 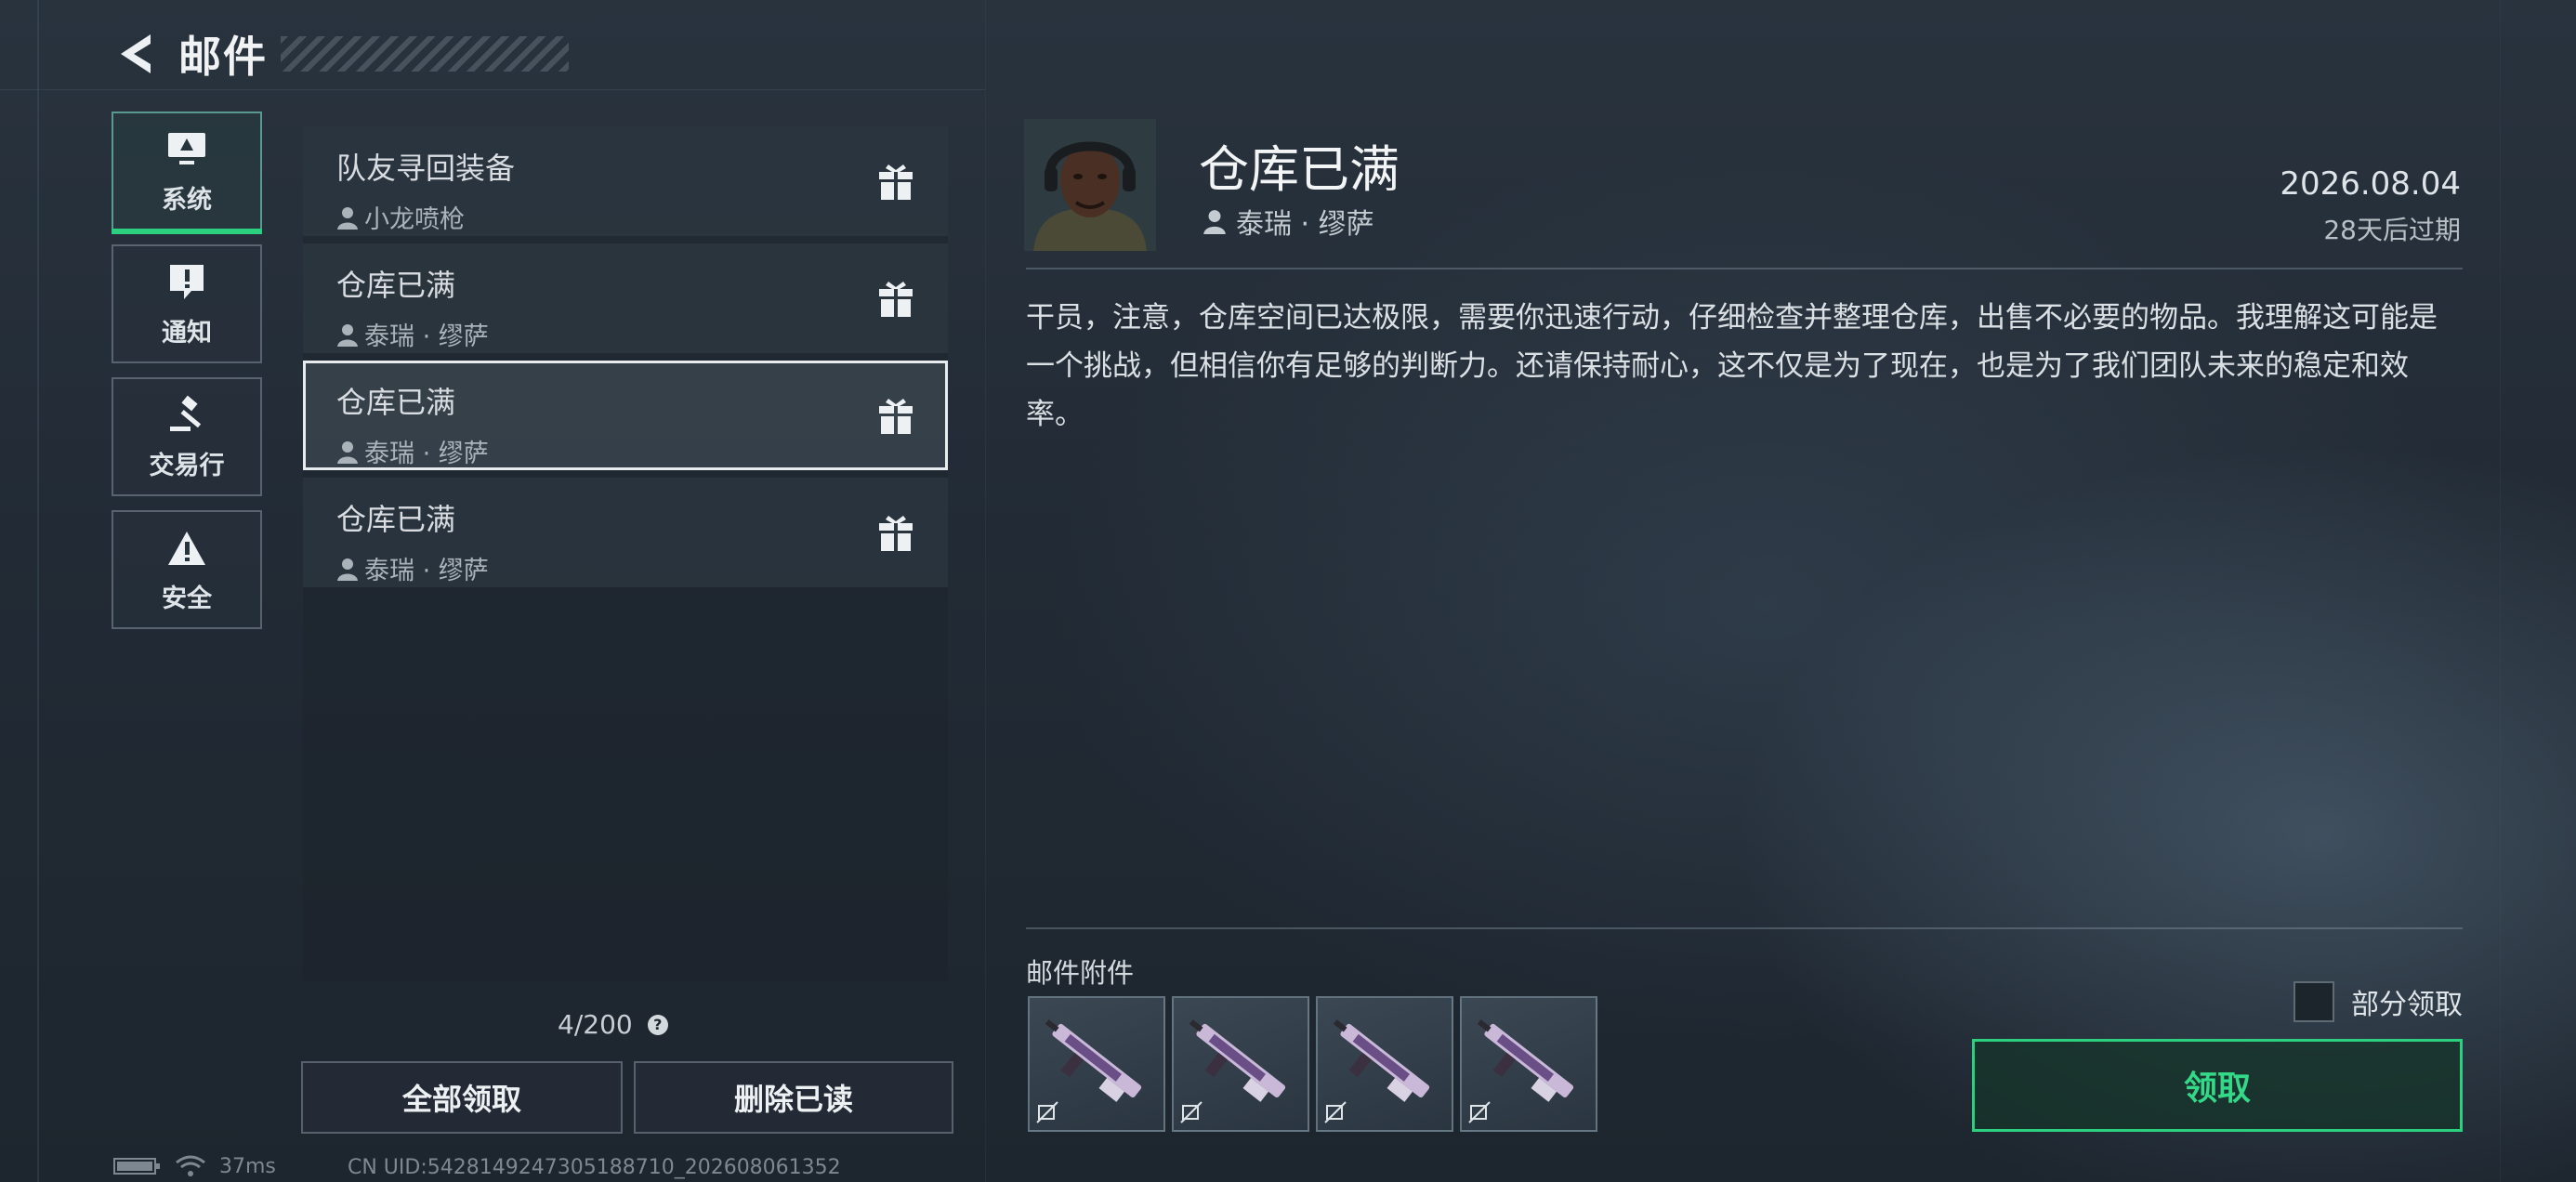 I want to click on header-decoration, so click(x=425, y=54).